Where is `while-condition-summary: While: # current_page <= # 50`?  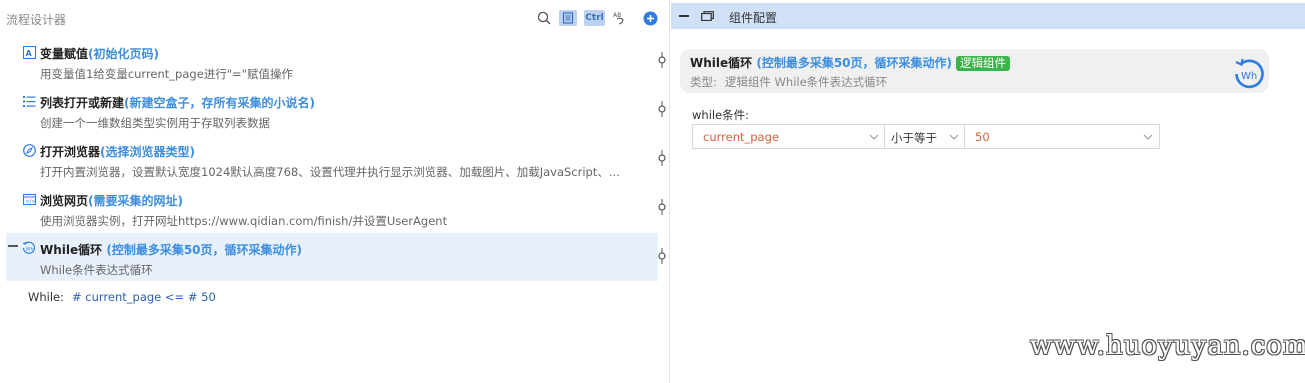 while-condition-summary: While: # current_page <= # 50 is located at coordinates (122, 297).